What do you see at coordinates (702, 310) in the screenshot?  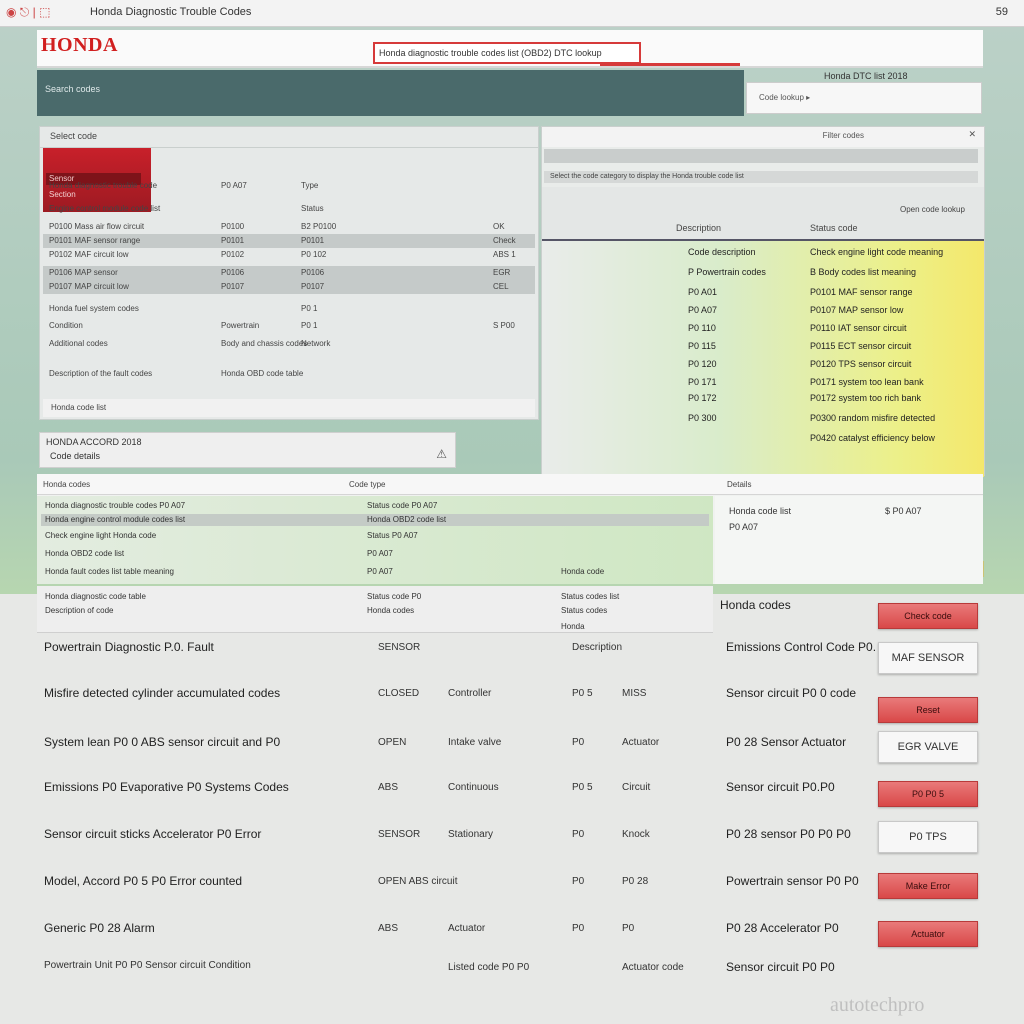 I see `code-item: P0 A07` at bounding box center [702, 310].